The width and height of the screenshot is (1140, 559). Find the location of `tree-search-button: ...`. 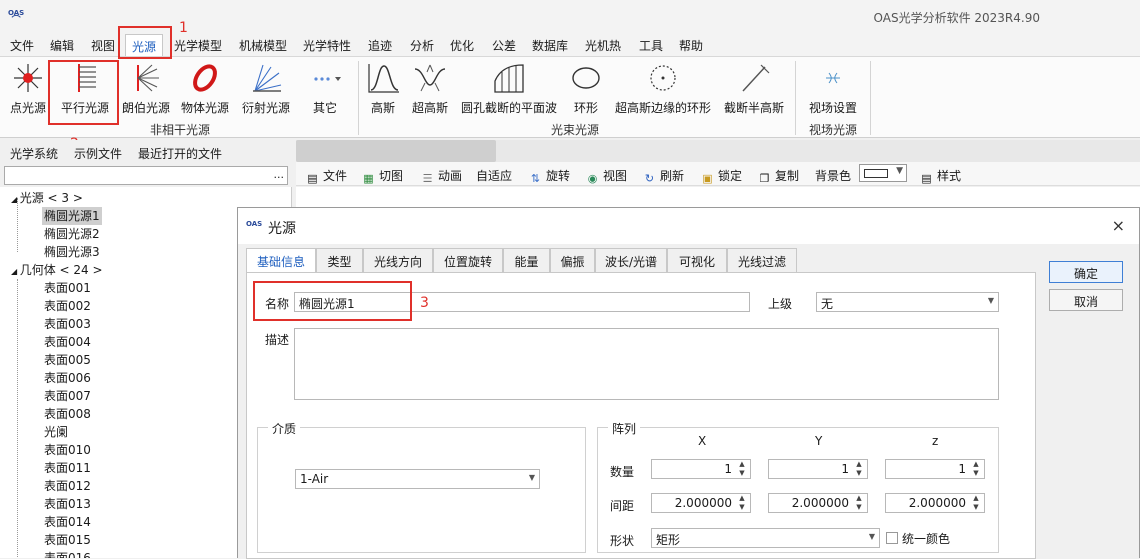

tree-search-button: ... is located at coordinates (279, 174).